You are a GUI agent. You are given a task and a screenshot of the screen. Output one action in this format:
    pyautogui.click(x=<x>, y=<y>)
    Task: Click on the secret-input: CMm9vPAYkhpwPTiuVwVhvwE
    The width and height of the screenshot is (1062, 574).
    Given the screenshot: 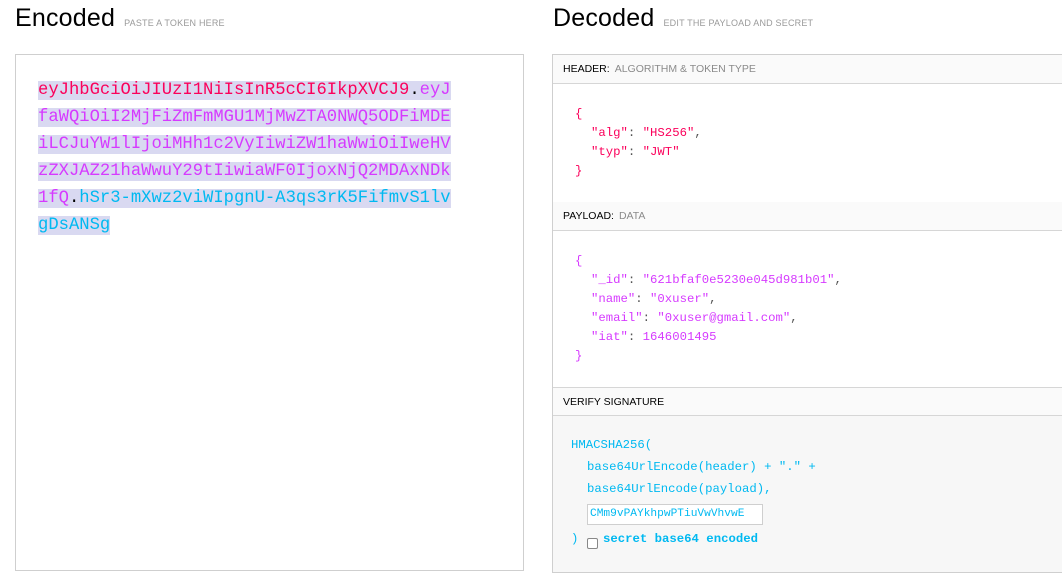 What is the action you would take?
    pyautogui.click(x=675, y=514)
    